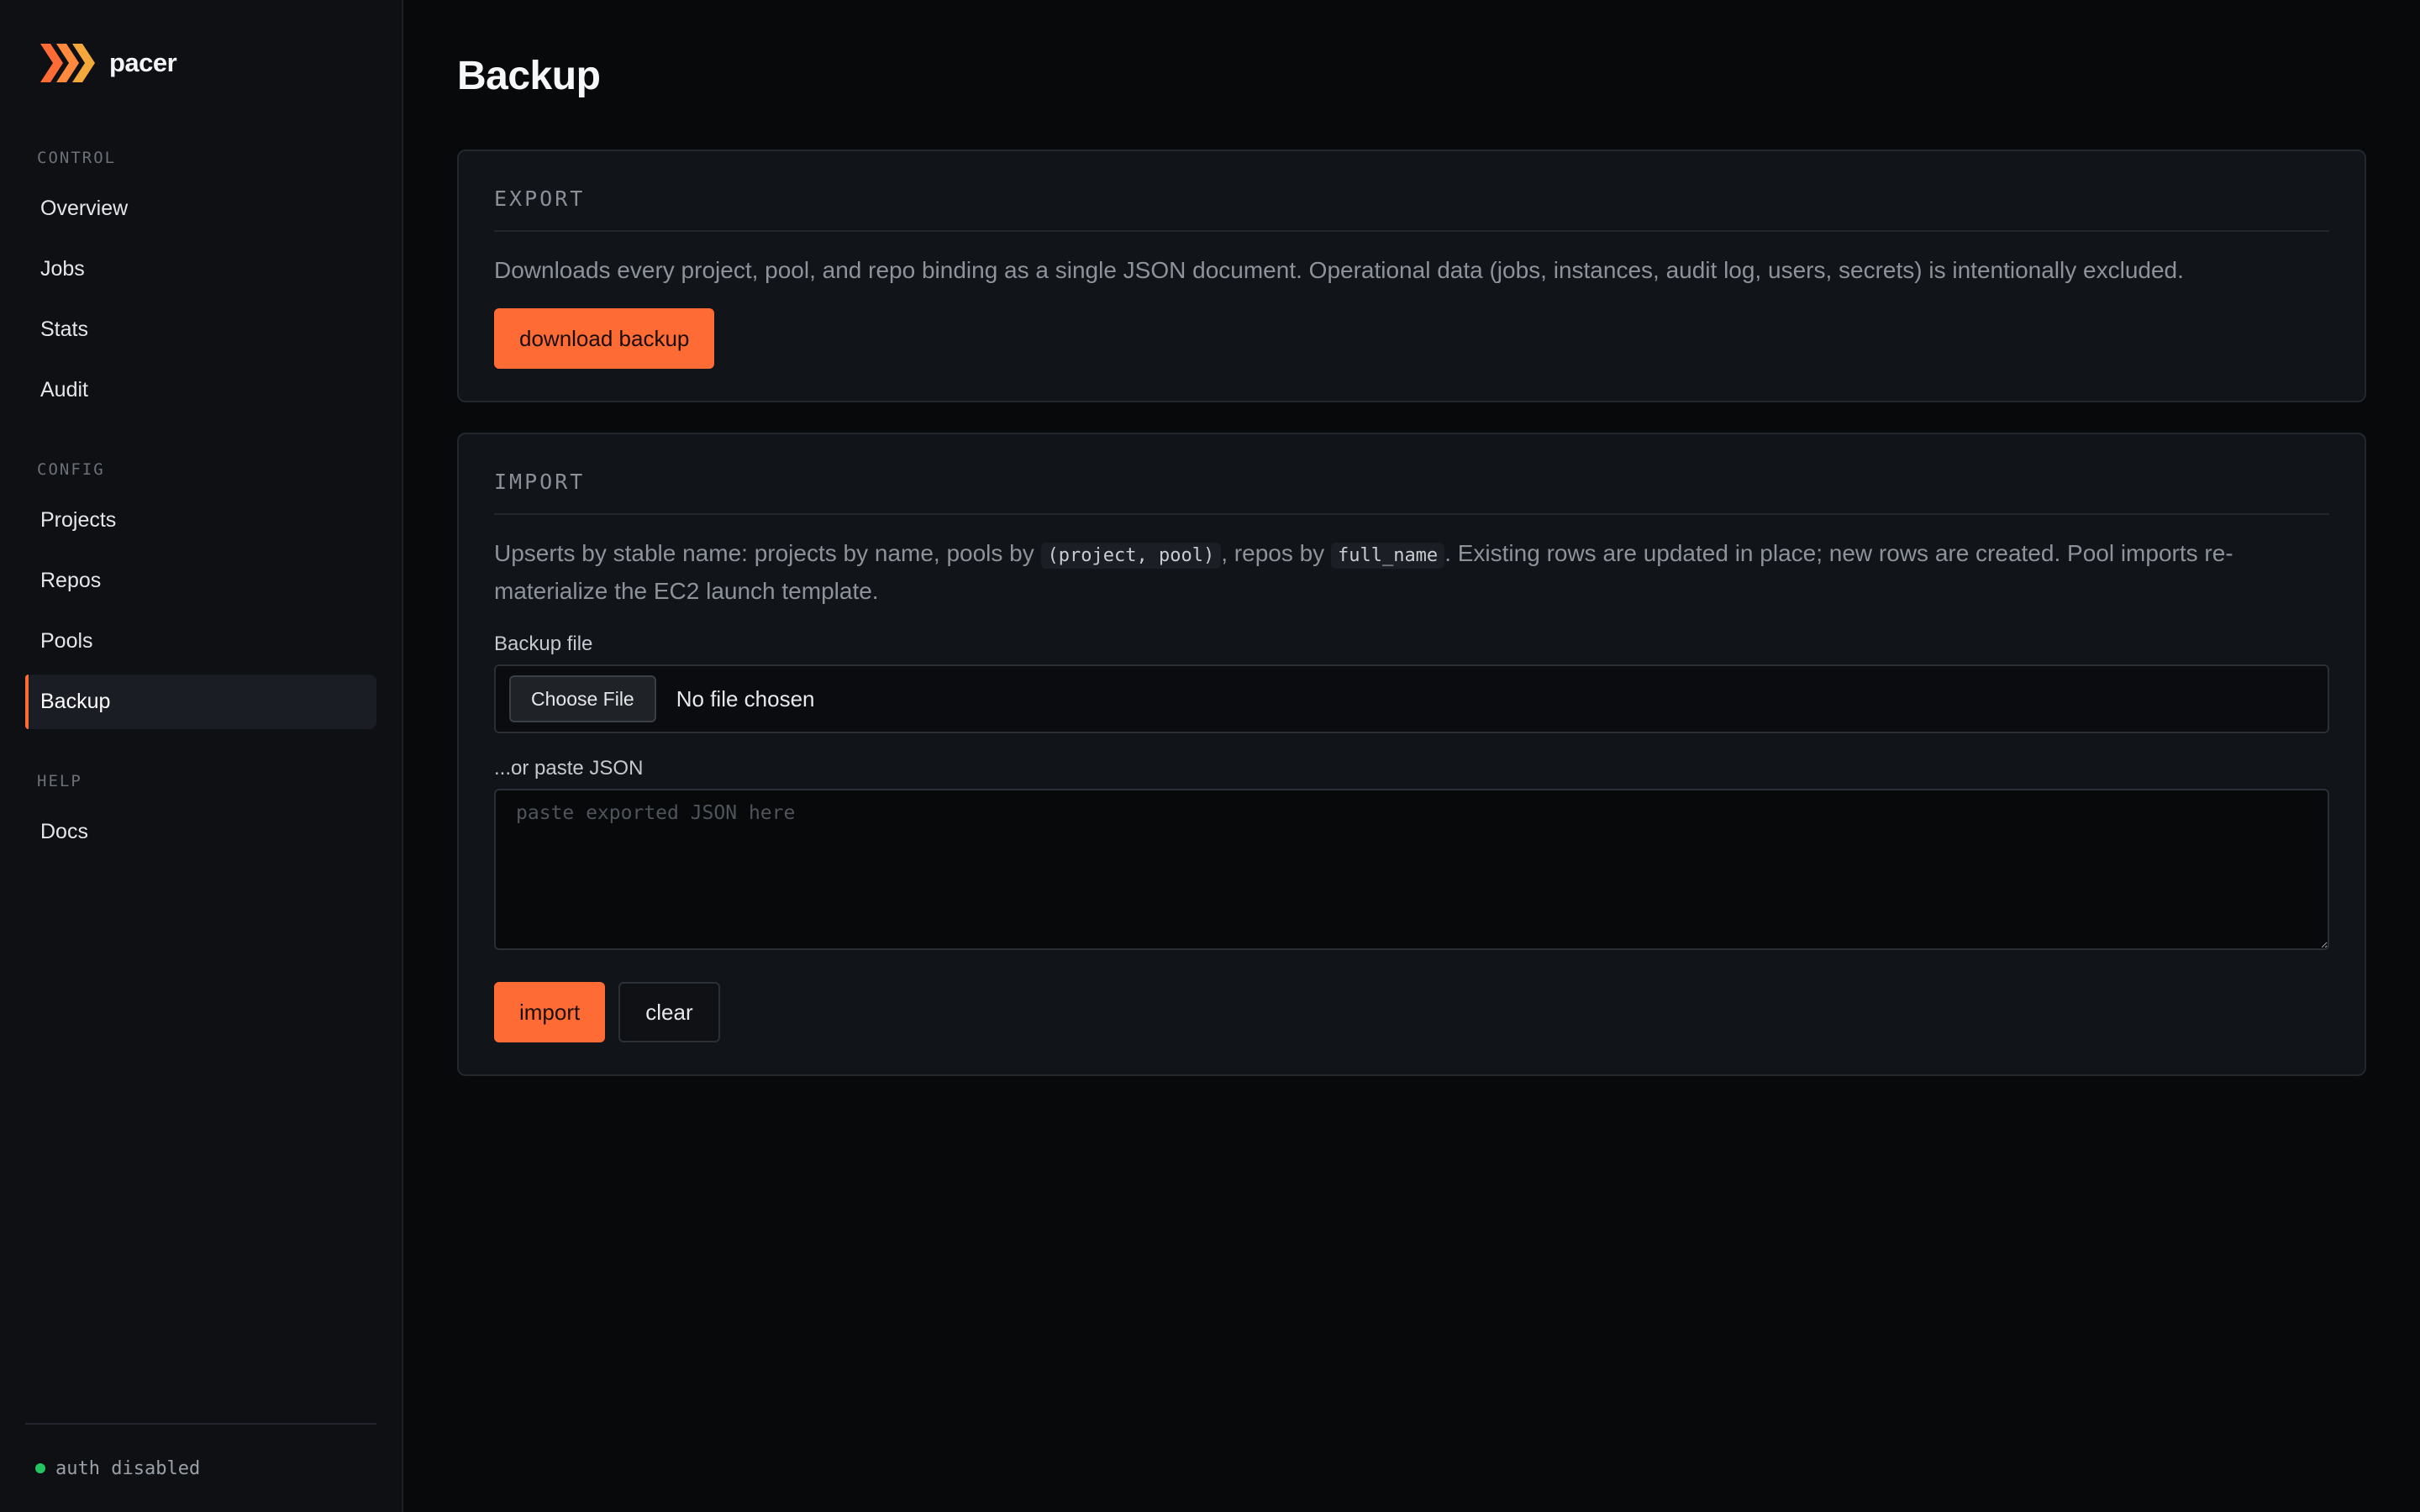 This screenshot has height=1512, width=2420. Describe the element at coordinates (582, 698) in the screenshot. I see `choose-file-button: Choose File` at that location.